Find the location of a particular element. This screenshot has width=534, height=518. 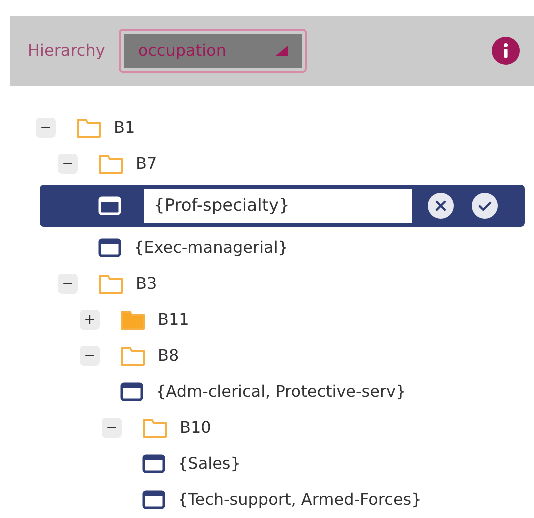

leaf-label: {Sales} is located at coordinates (209, 464).